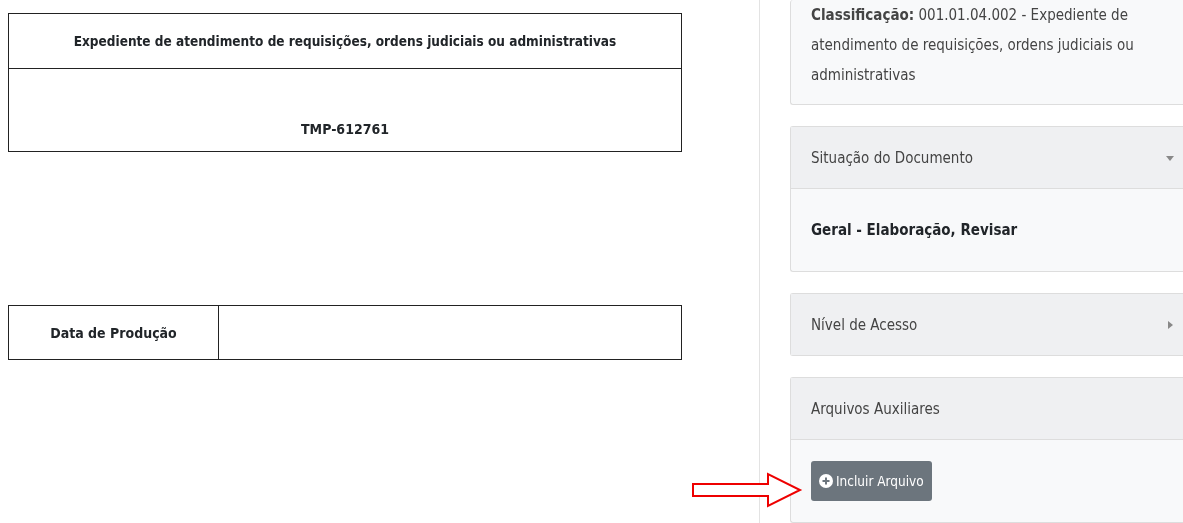 The image size is (1183, 523). Describe the element at coordinates (864, 324) in the screenshot. I see `panel-title: Nível de Acesso` at that location.